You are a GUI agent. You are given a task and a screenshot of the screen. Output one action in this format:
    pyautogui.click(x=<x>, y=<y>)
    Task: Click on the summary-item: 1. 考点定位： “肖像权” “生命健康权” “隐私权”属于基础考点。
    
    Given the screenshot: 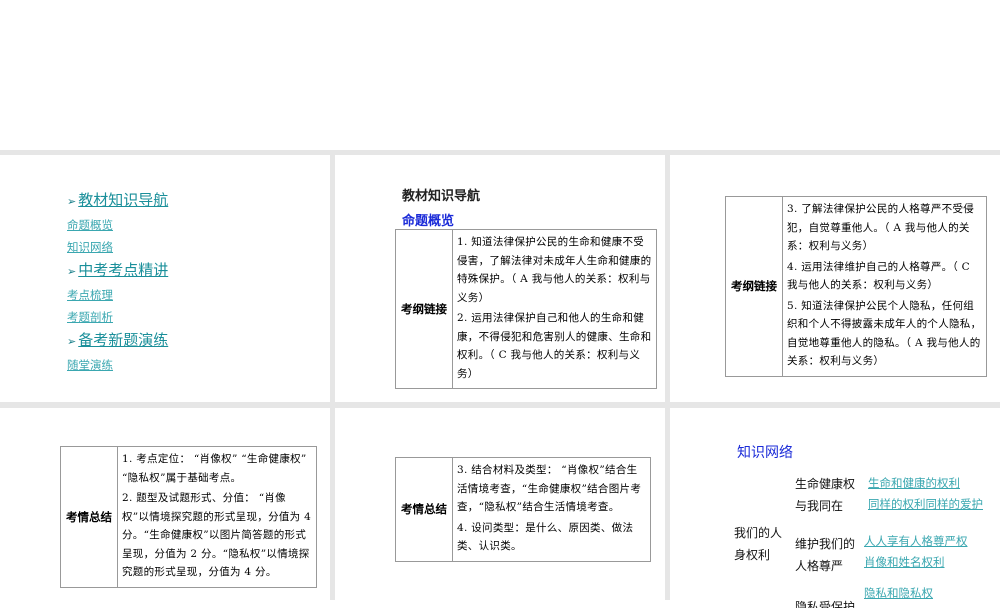 What is the action you would take?
    pyautogui.click(x=214, y=468)
    